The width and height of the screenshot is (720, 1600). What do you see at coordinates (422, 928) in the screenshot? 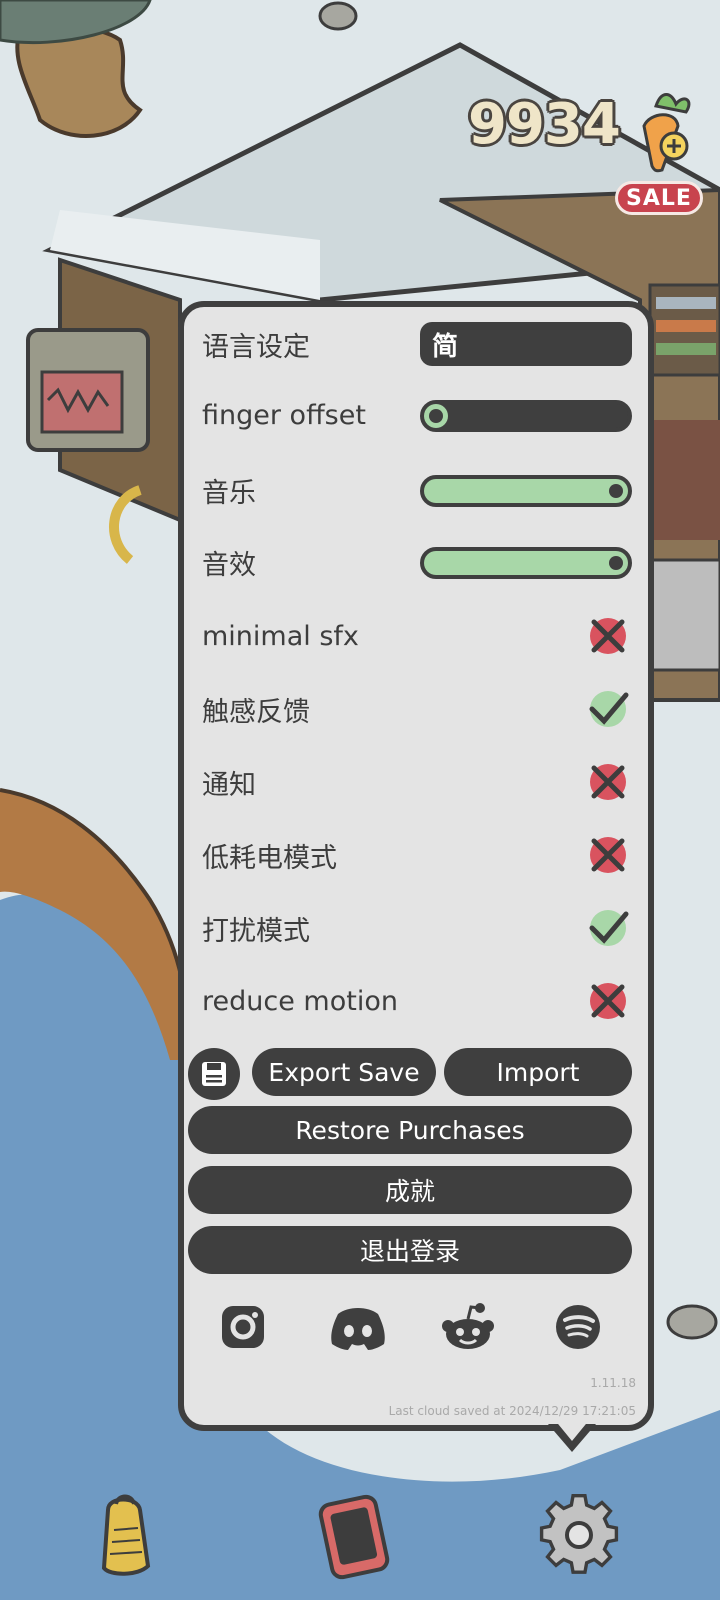
I see `toggle-row: 打扰模式` at bounding box center [422, 928].